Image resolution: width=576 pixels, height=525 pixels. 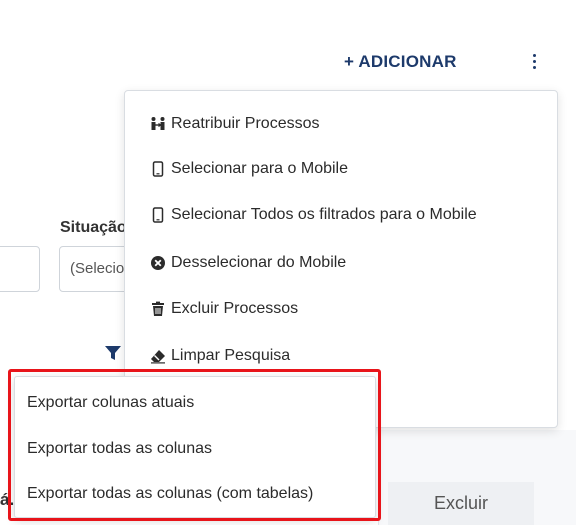 I want to click on table-cell-text: á., so click(x=7, y=499).